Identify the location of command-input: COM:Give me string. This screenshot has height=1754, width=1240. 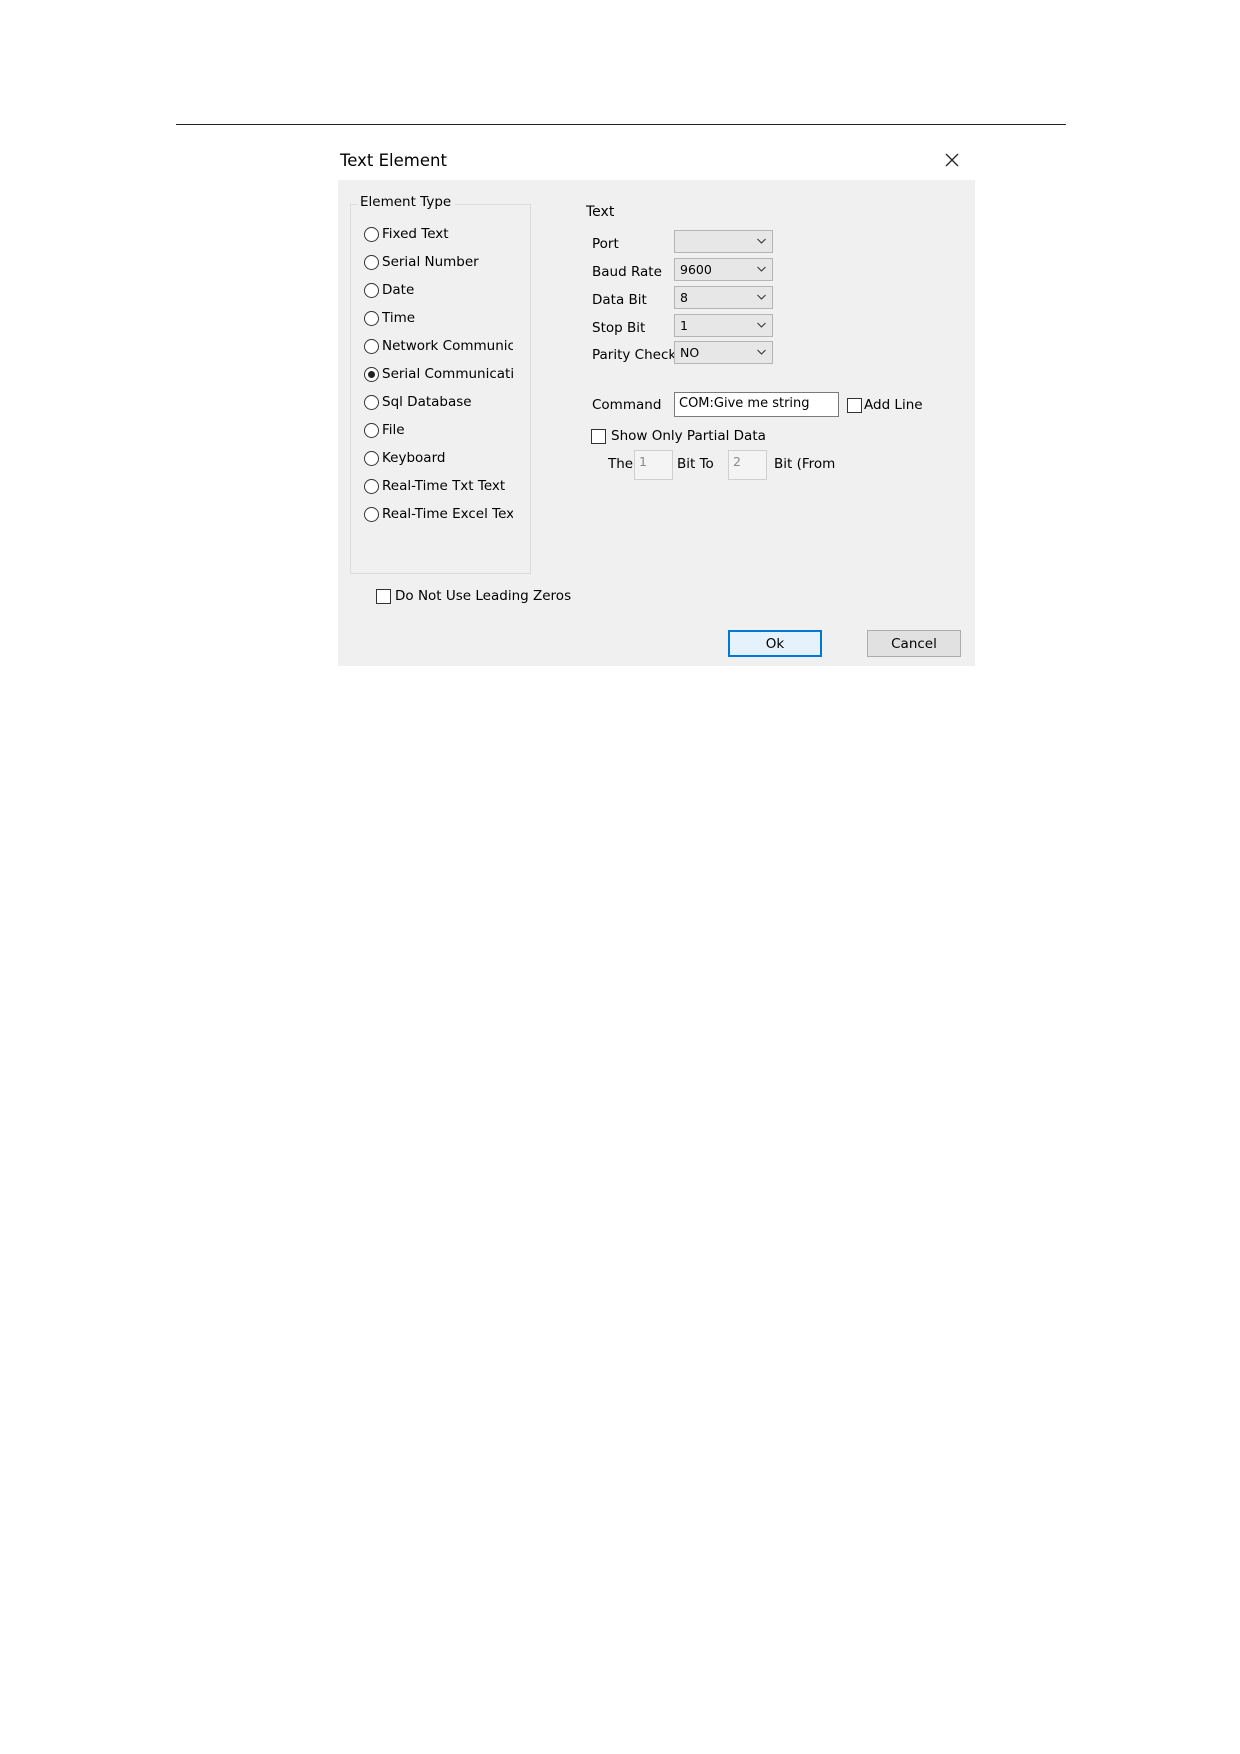
(756, 404).